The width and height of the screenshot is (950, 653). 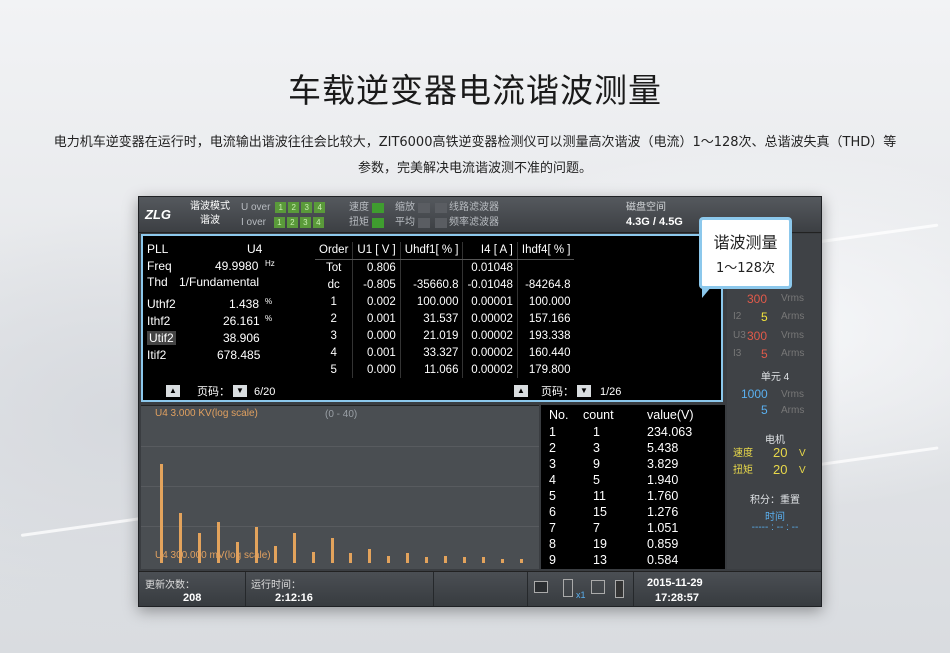 What do you see at coordinates (754, 394) in the screenshot?
I see `u4-value: 1000` at bounding box center [754, 394].